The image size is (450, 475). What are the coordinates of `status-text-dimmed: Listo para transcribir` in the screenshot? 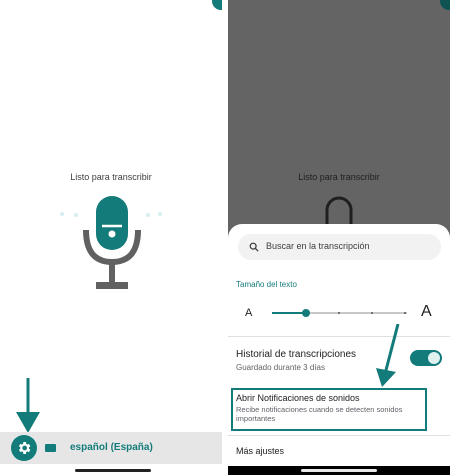 It's located at (339, 177).